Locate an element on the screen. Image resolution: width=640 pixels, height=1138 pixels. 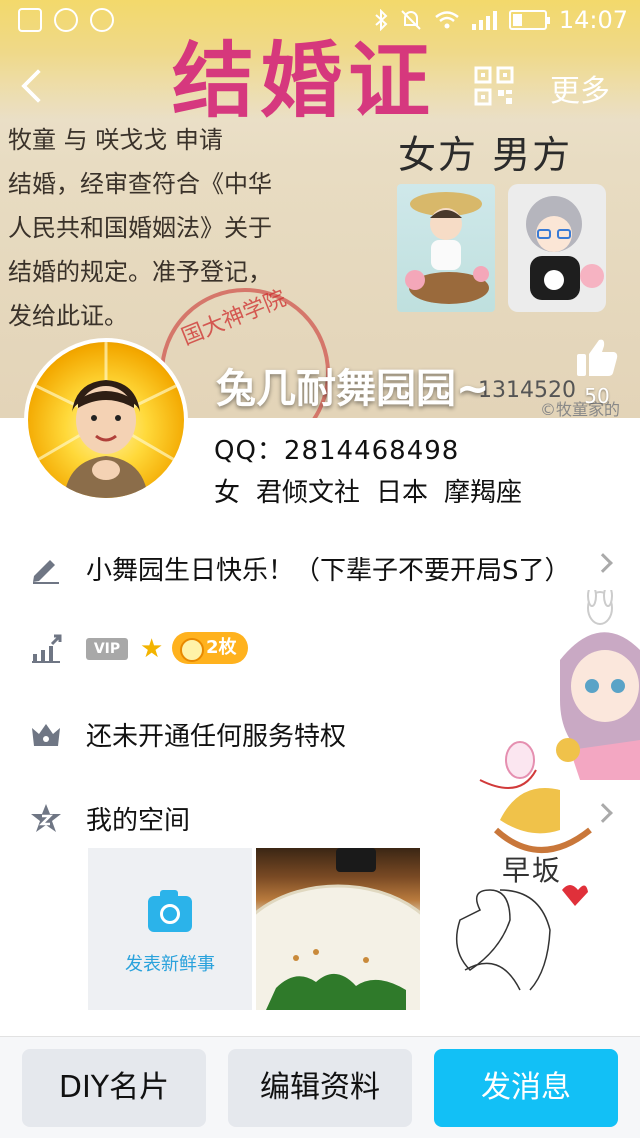
qr-code-button is located at coordinates (494, 86).